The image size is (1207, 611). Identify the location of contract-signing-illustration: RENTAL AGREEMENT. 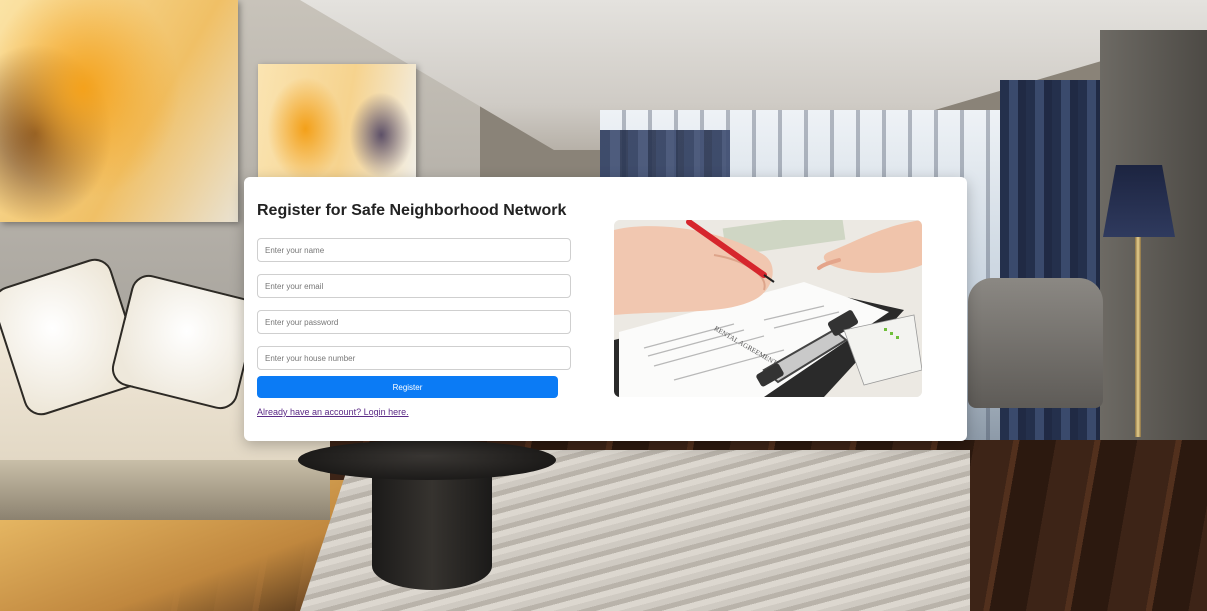
(768, 308).